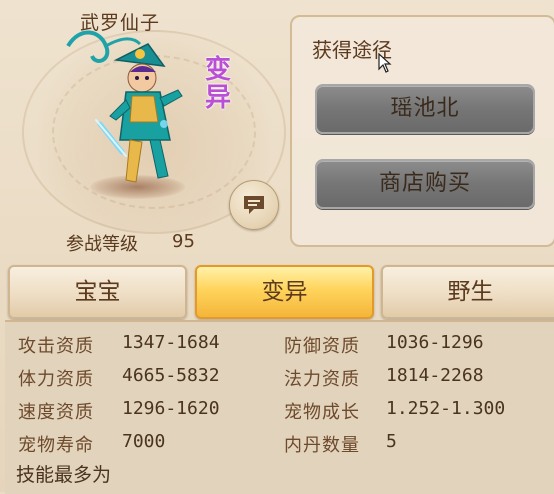 The width and height of the screenshot is (554, 494). I want to click on pet-portrait, so click(124, 106).